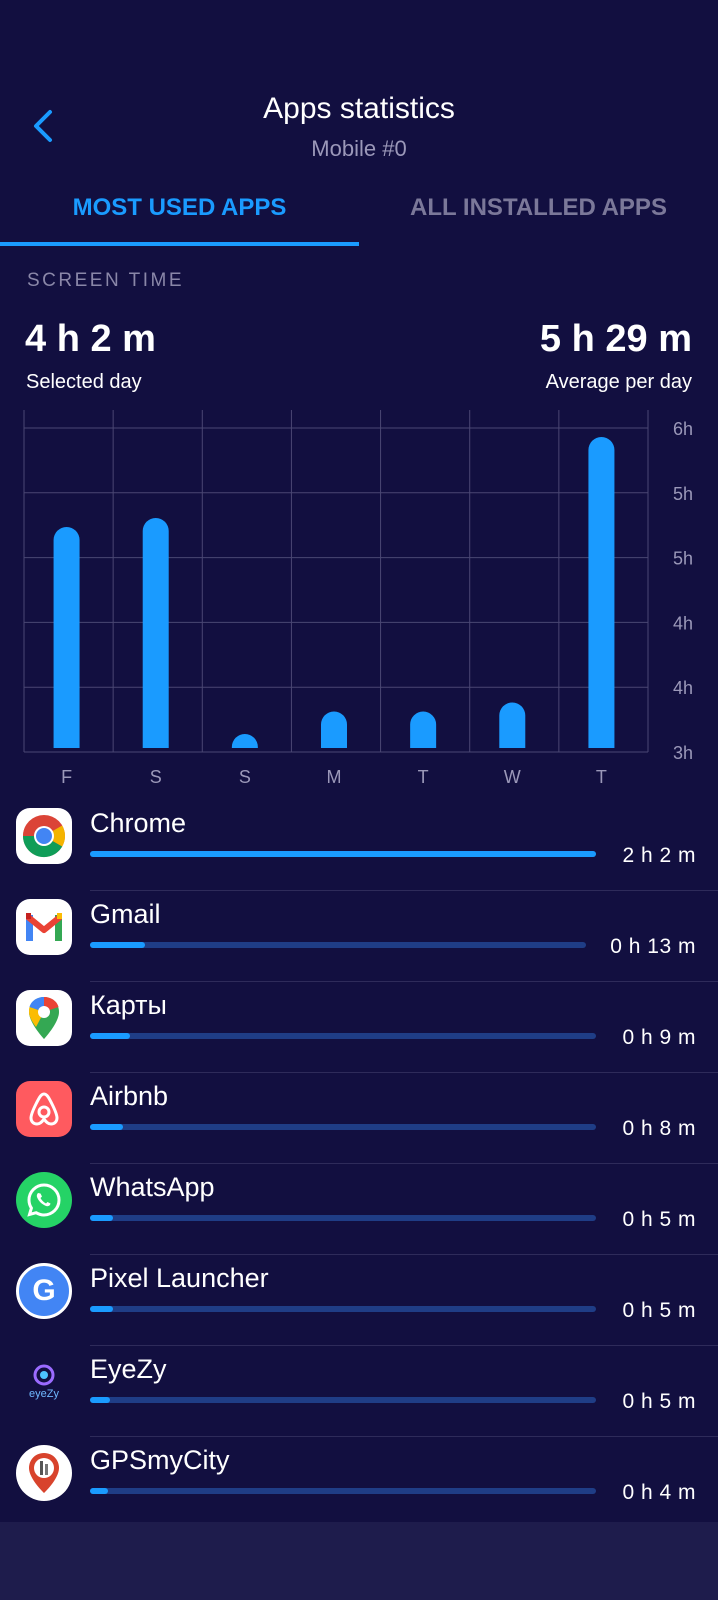 Image resolution: width=718 pixels, height=1600 pixels. What do you see at coordinates (538, 208) in the screenshot?
I see `tab-all-installed-apps: ALL INSTALLED APPS` at bounding box center [538, 208].